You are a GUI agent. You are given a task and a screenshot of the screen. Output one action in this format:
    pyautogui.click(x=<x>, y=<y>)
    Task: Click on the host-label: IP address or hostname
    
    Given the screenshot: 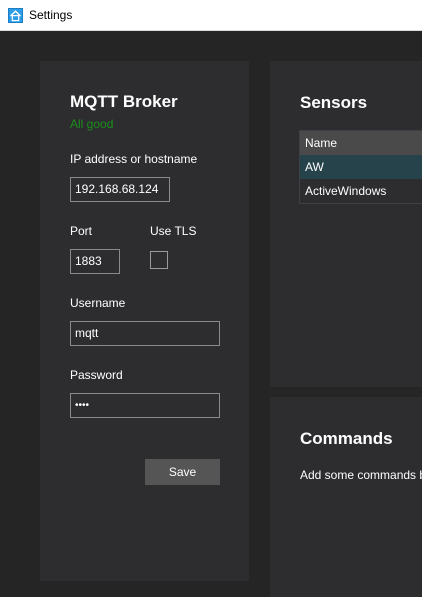 What is the action you would take?
    pyautogui.click(x=134, y=159)
    